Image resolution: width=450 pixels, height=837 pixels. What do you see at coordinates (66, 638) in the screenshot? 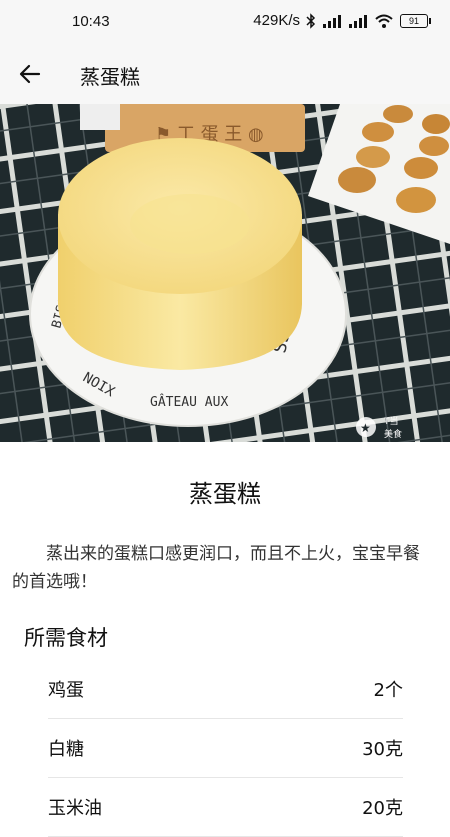
I see `ingredients-title: 所需食材` at bounding box center [66, 638].